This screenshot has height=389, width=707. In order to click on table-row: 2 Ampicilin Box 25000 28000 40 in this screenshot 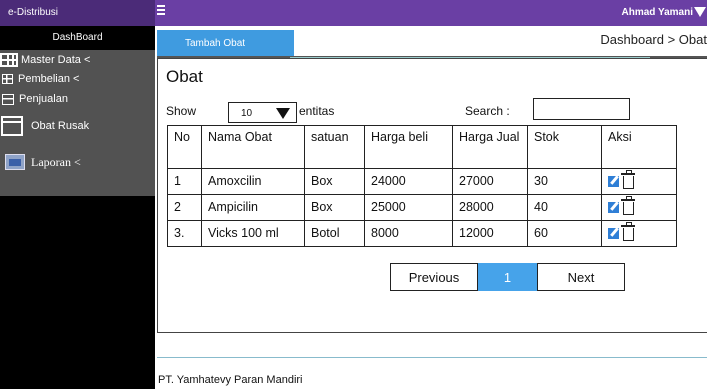, I will do `click(422, 207)`.